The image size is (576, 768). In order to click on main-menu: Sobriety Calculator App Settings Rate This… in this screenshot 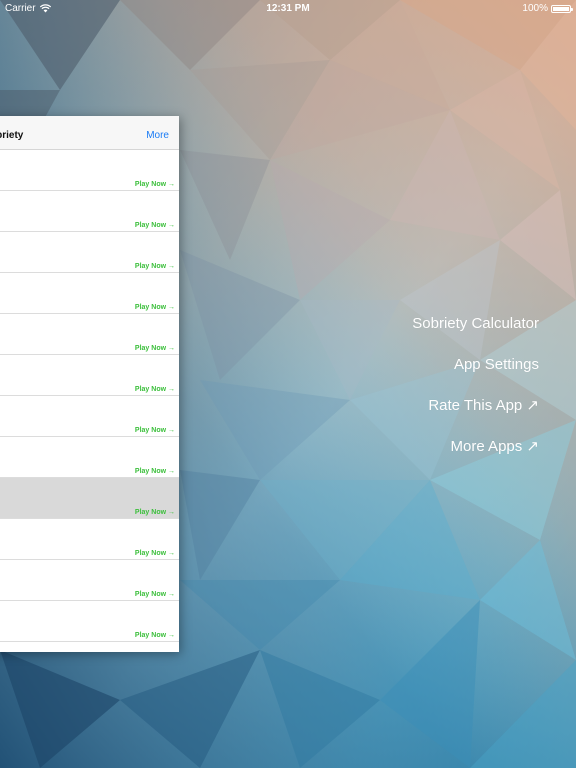, I will do `click(475, 396)`.